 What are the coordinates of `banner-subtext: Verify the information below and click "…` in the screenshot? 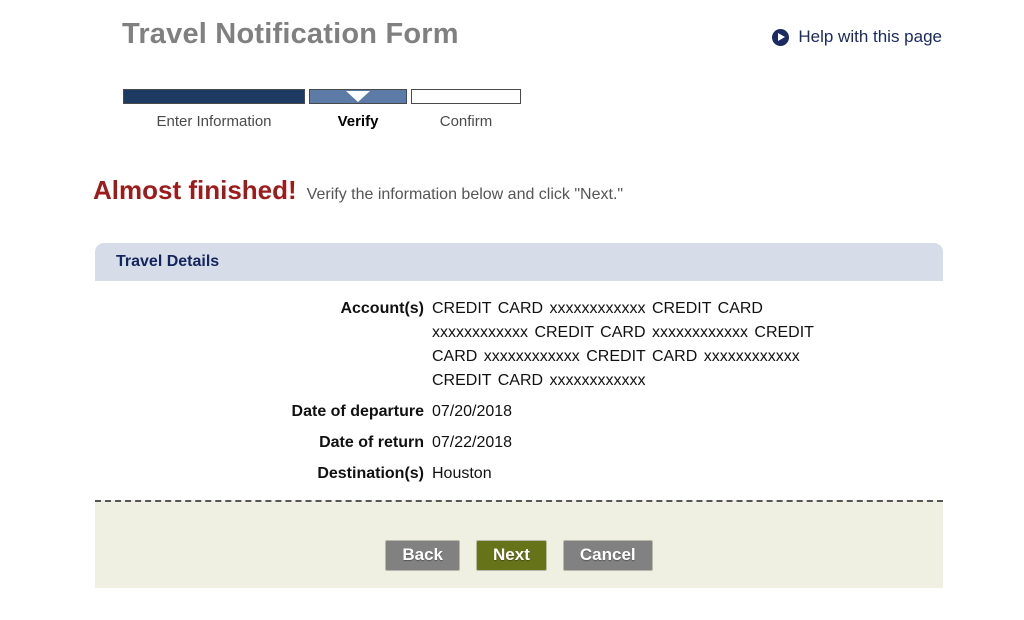 It's located at (465, 194).